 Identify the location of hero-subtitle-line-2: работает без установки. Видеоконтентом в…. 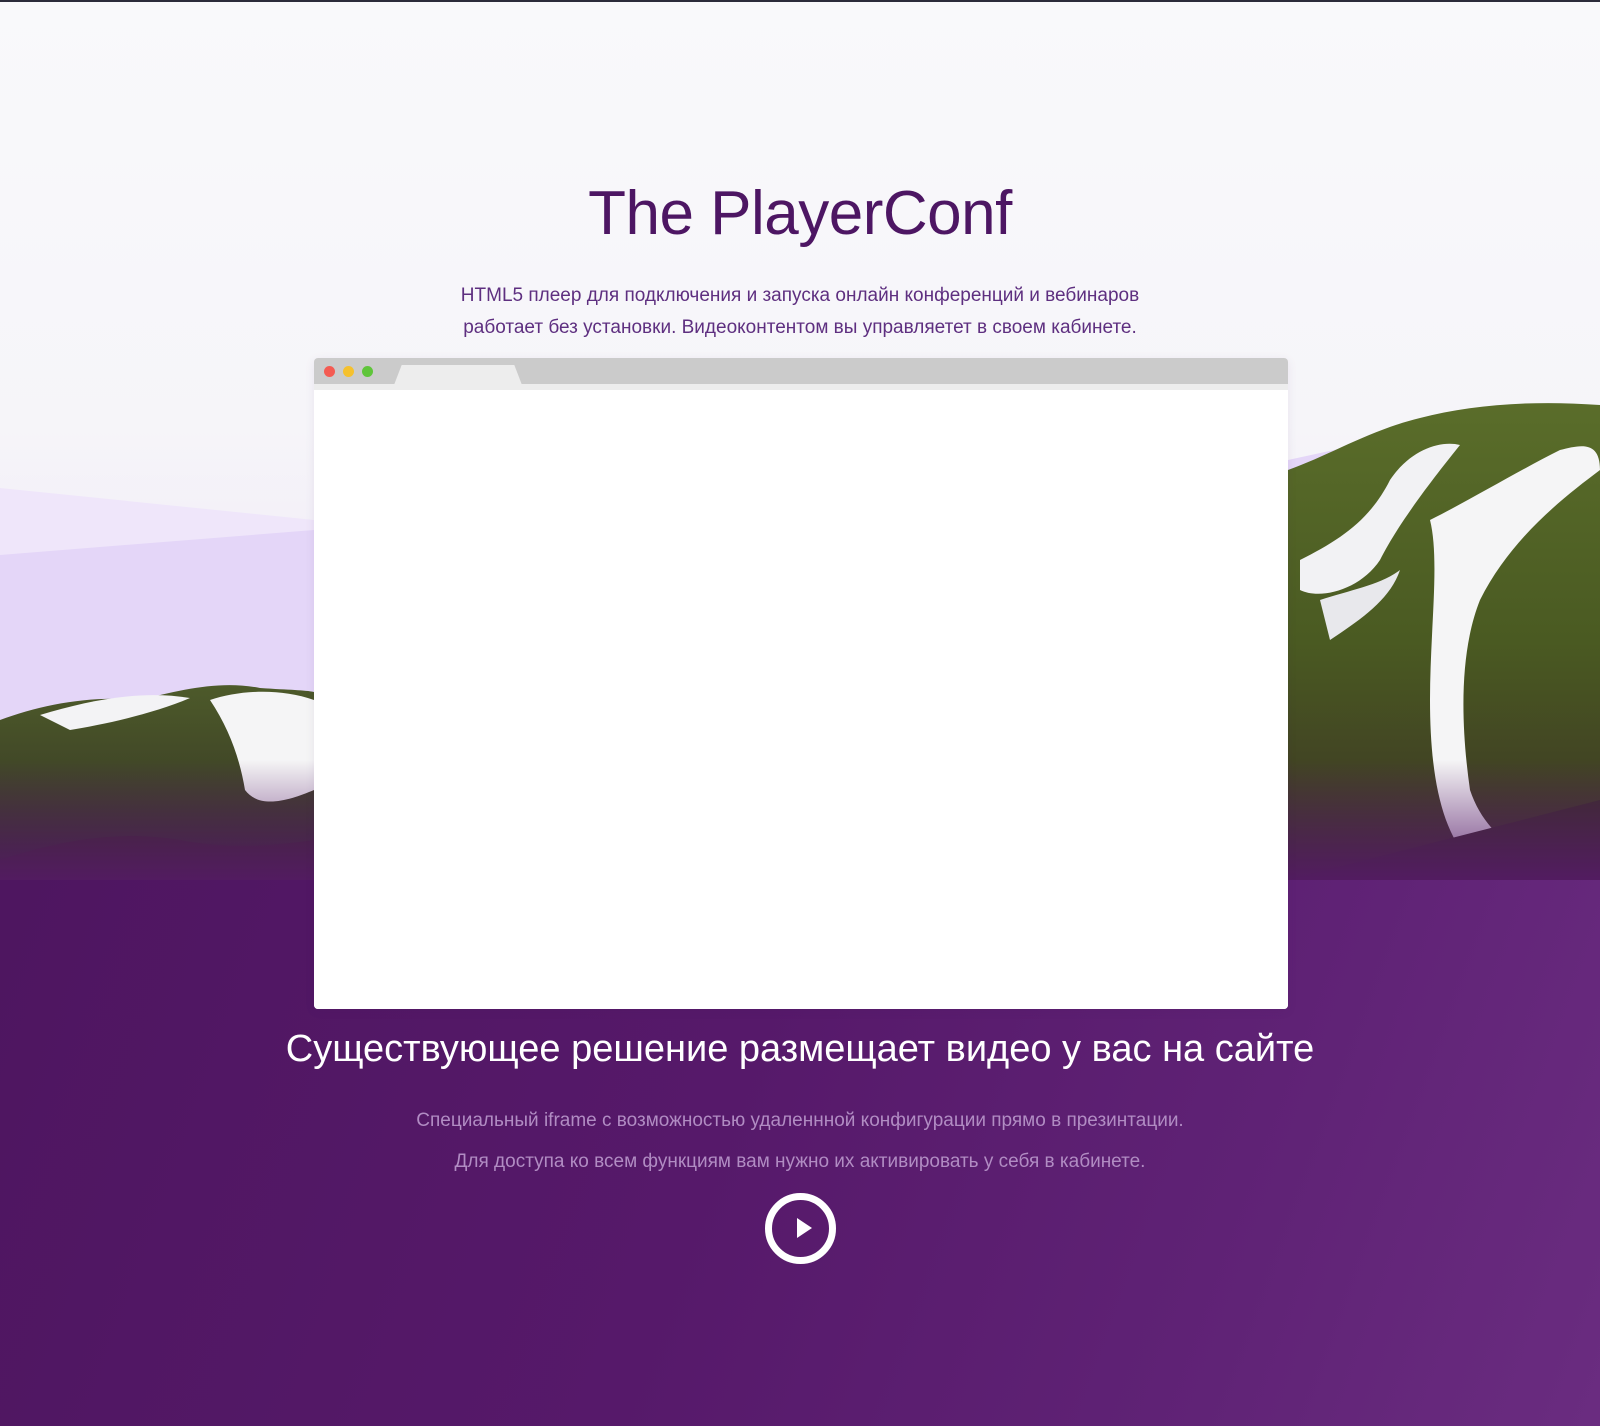
(800, 327).